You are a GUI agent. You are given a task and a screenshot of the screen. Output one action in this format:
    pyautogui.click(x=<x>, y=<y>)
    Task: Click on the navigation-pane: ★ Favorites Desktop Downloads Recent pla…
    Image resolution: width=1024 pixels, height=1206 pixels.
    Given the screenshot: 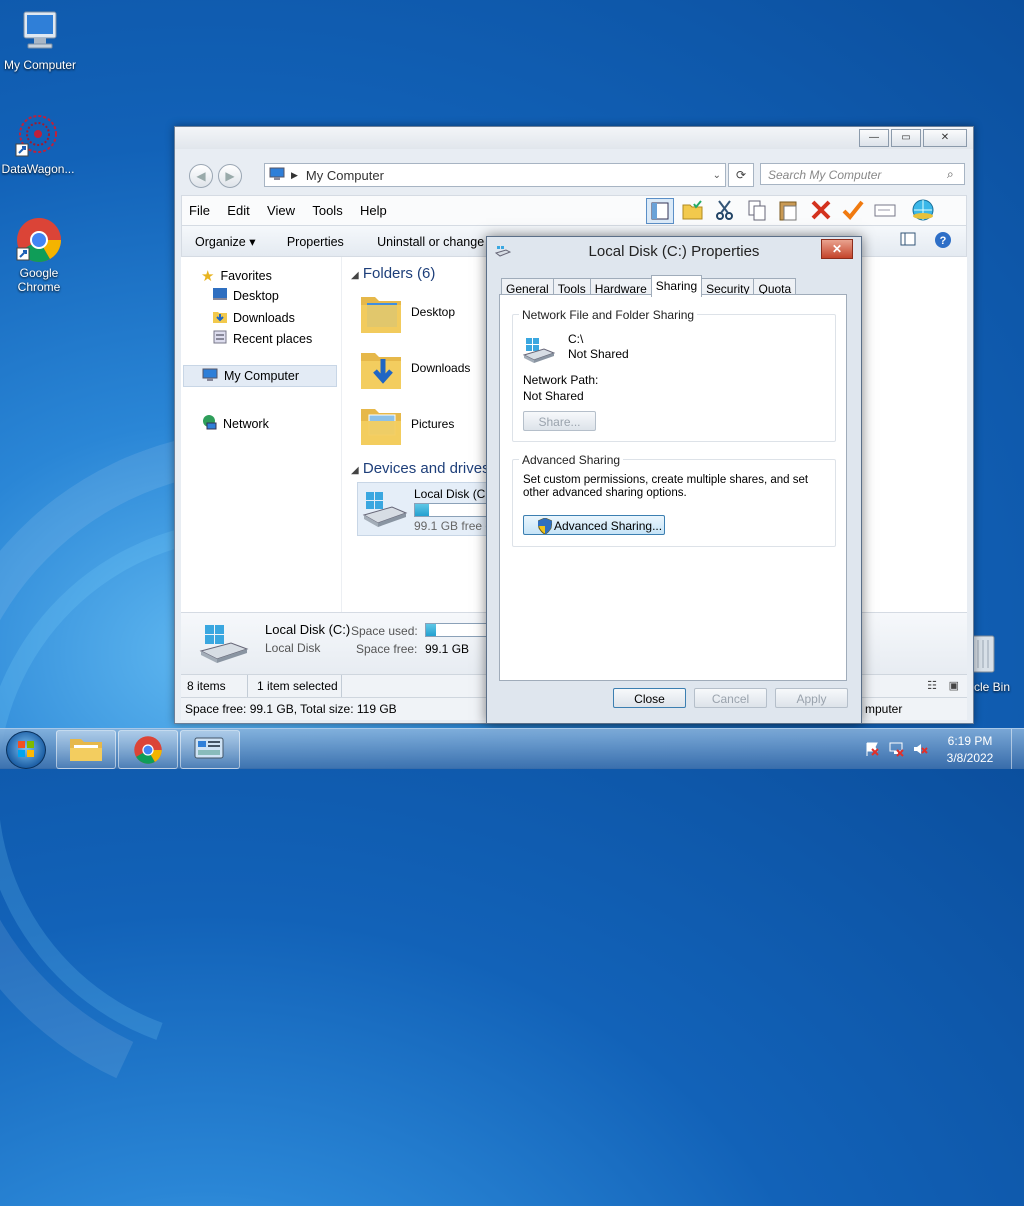 What is the action you would take?
    pyautogui.click(x=261, y=434)
    